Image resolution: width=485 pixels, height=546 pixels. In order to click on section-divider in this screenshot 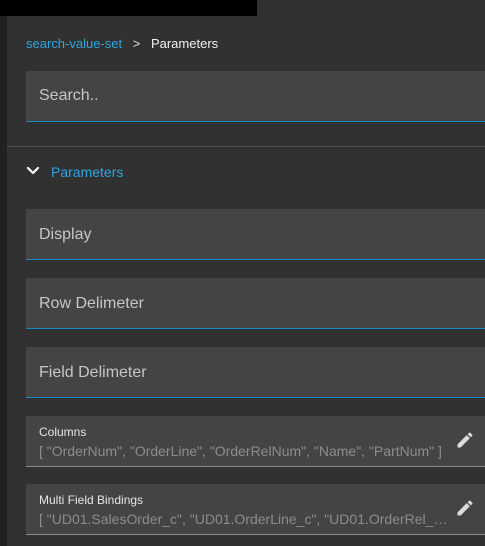, I will do `click(246, 146)`.